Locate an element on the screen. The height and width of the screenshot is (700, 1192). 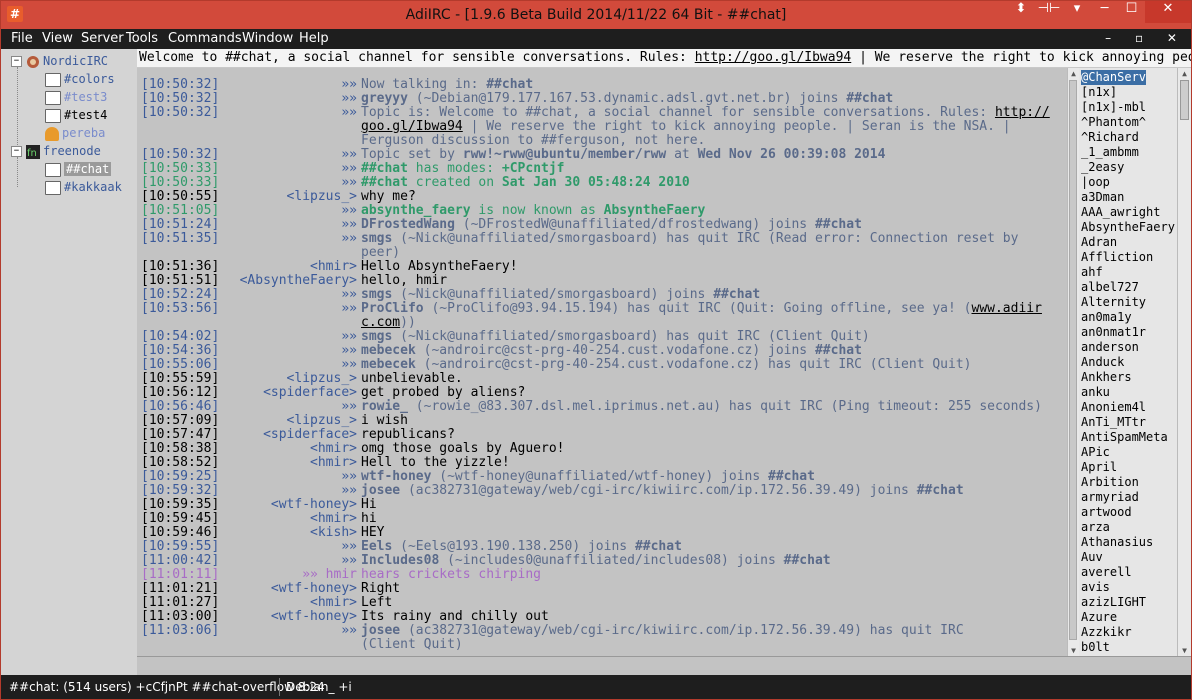
nicklist-item: APic is located at coordinates (1095, 452).